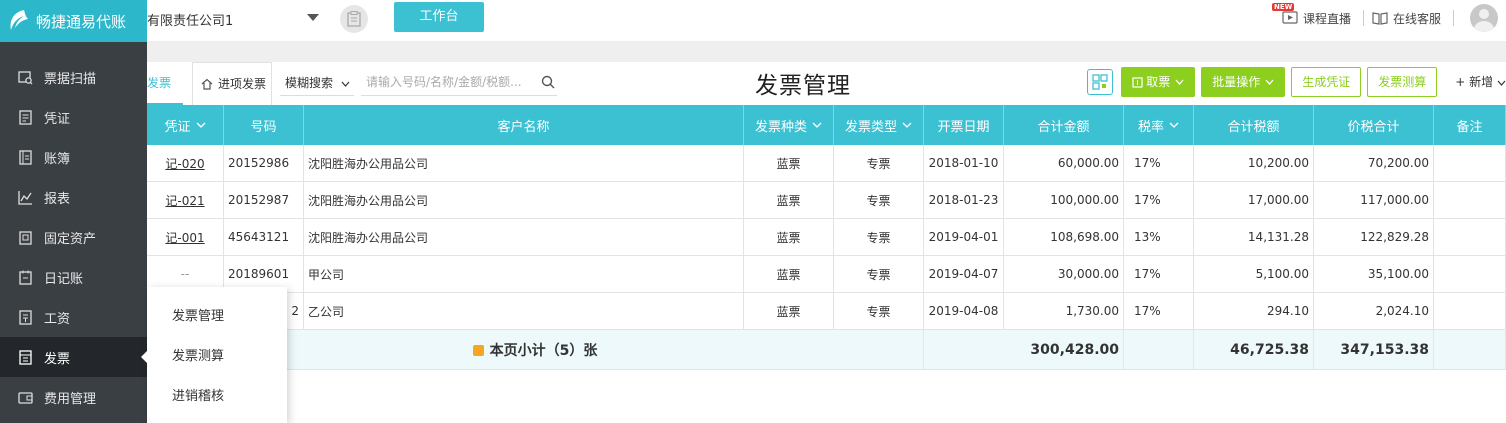 The width and height of the screenshot is (1506, 423). Describe the element at coordinates (19, 20) in the screenshot. I see `logo-bird-icon` at that location.